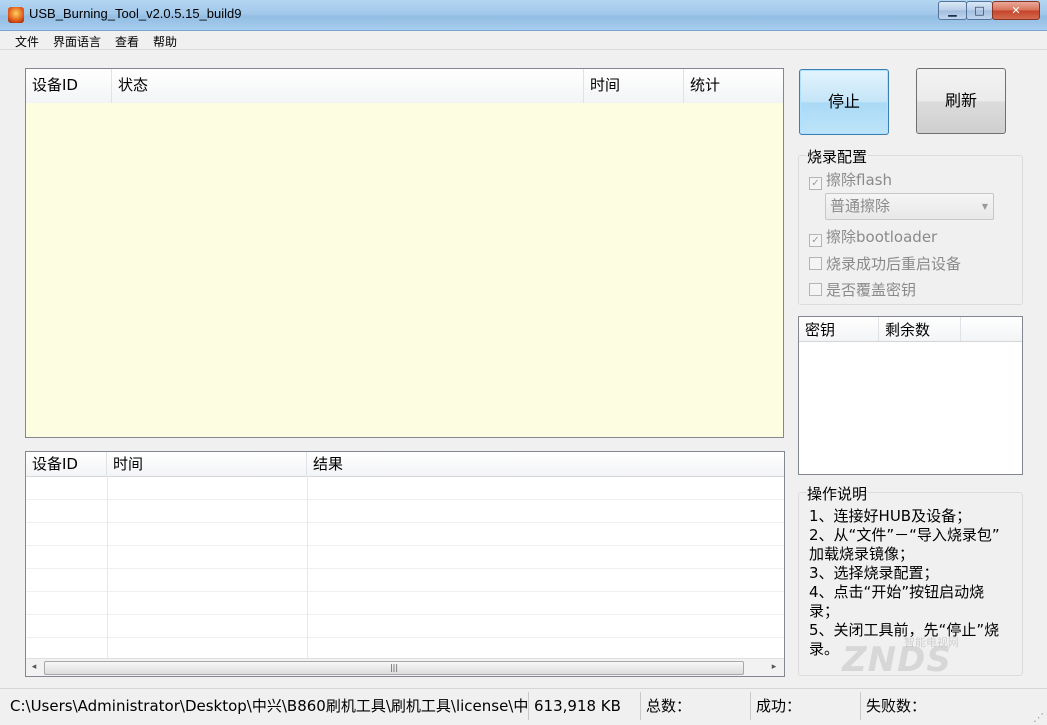  What do you see at coordinates (874, 573) in the screenshot?
I see `instruction-line: 3、选择烧录配置；` at bounding box center [874, 573].